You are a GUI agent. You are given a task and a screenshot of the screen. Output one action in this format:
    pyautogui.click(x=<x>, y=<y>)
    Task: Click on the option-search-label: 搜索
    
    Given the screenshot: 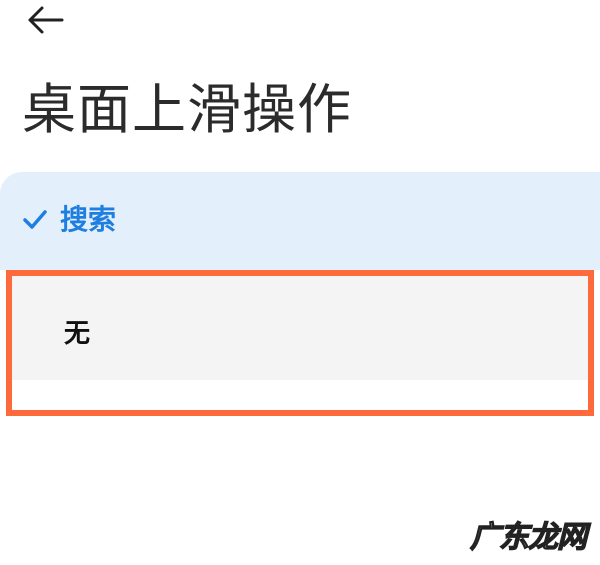 What is the action you would take?
    pyautogui.click(x=88, y=219)
    